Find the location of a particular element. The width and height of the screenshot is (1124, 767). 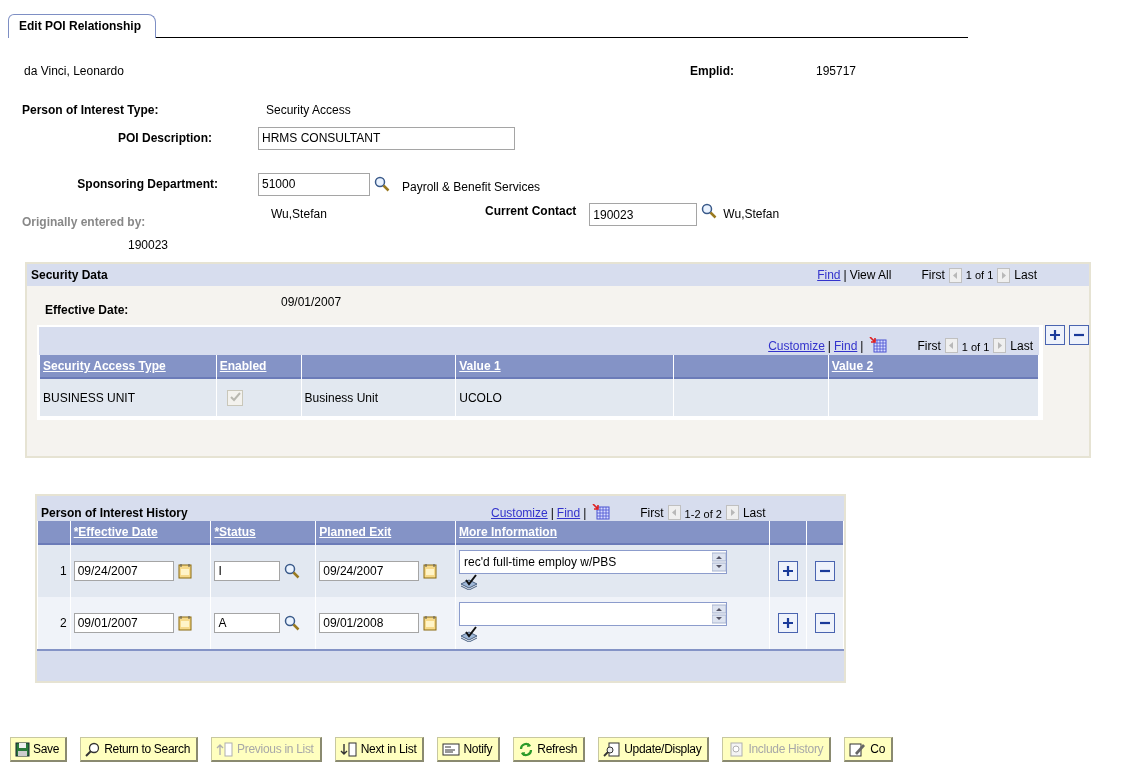

emplid-value: 195717 is located at coordinates (836, 71).